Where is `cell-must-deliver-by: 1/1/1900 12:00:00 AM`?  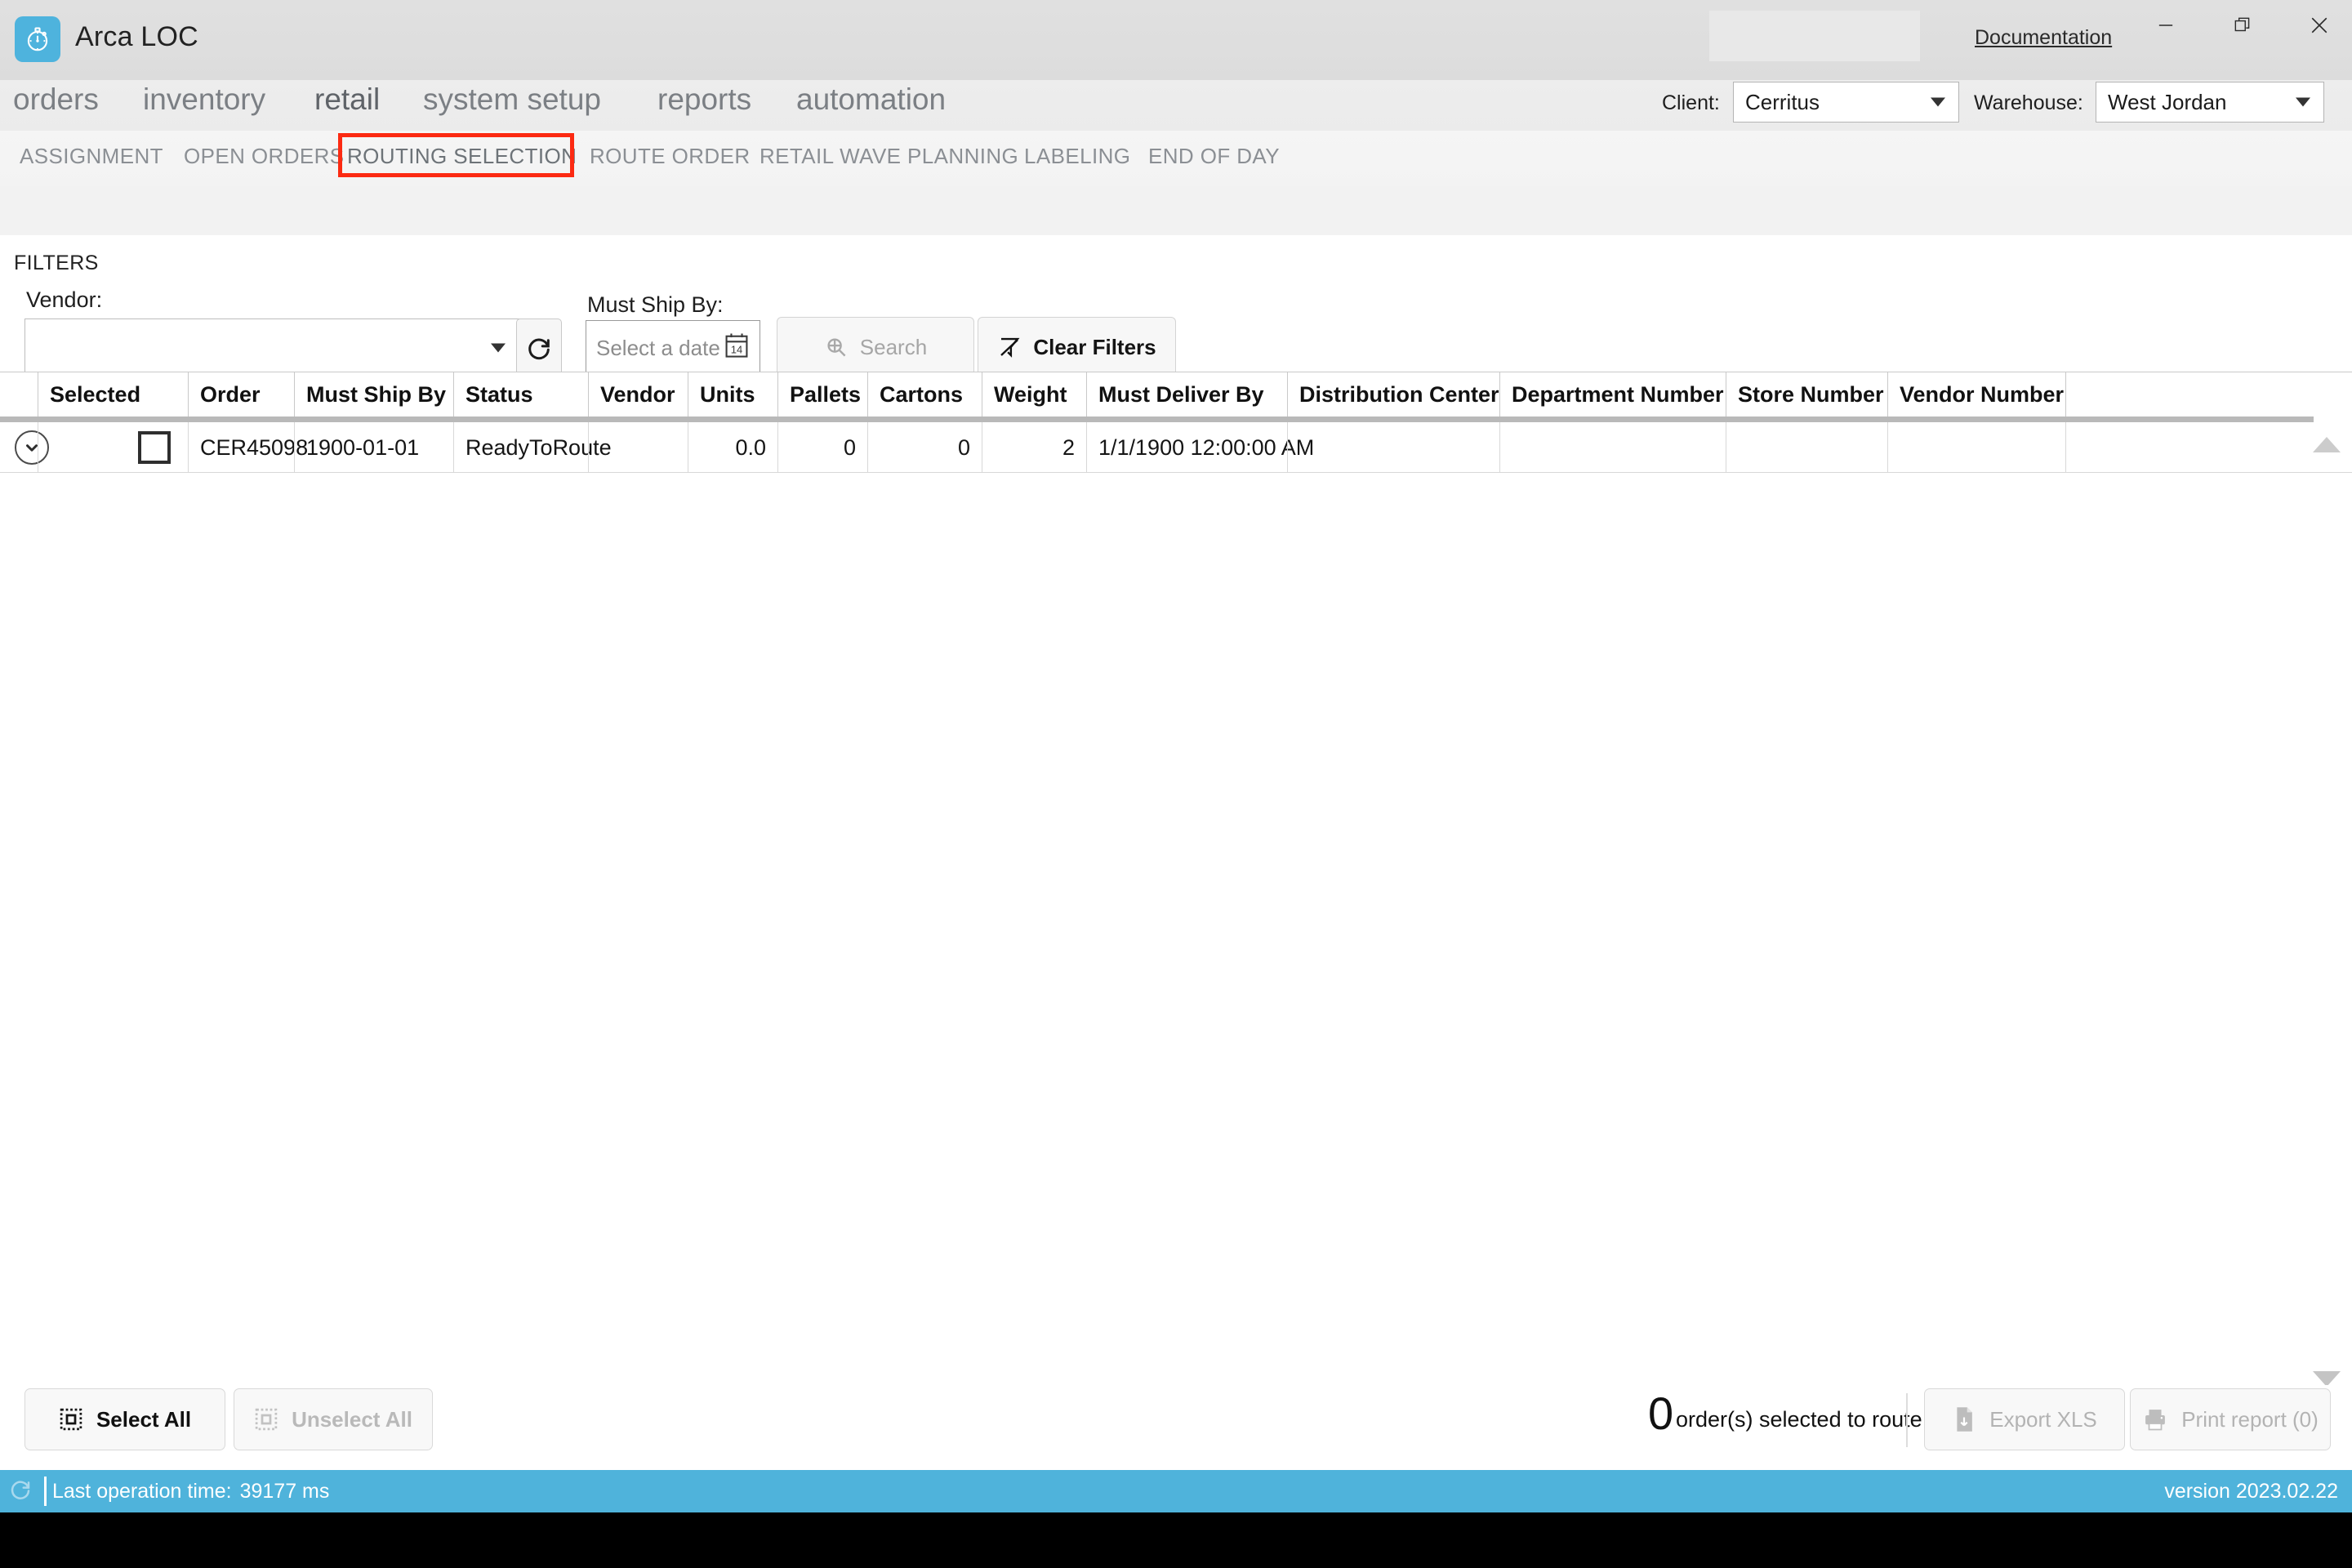
cell-must-deliver-by: 1/1/1900 12:00:00 AM is located at coordinates (1200, 447).